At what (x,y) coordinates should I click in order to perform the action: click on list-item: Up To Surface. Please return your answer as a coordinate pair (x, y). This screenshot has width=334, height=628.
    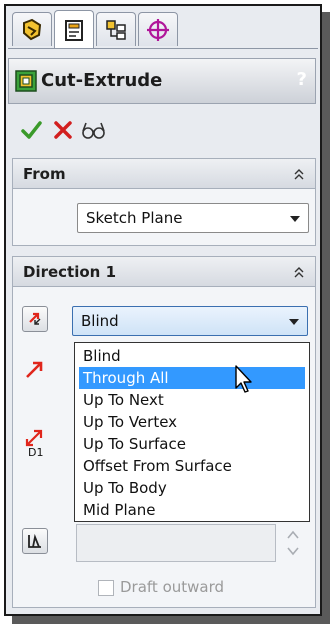
    Looking at the image, I should click on (192, 444).